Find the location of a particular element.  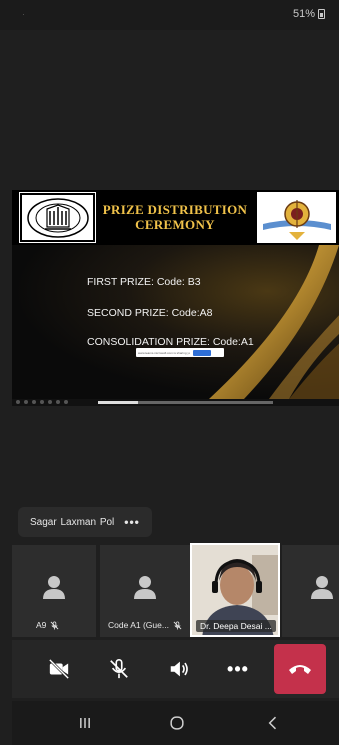

consolation-prize-text: CONSOLIDATION PRIZE: Code:A1 is located at coordinates (170, 342).